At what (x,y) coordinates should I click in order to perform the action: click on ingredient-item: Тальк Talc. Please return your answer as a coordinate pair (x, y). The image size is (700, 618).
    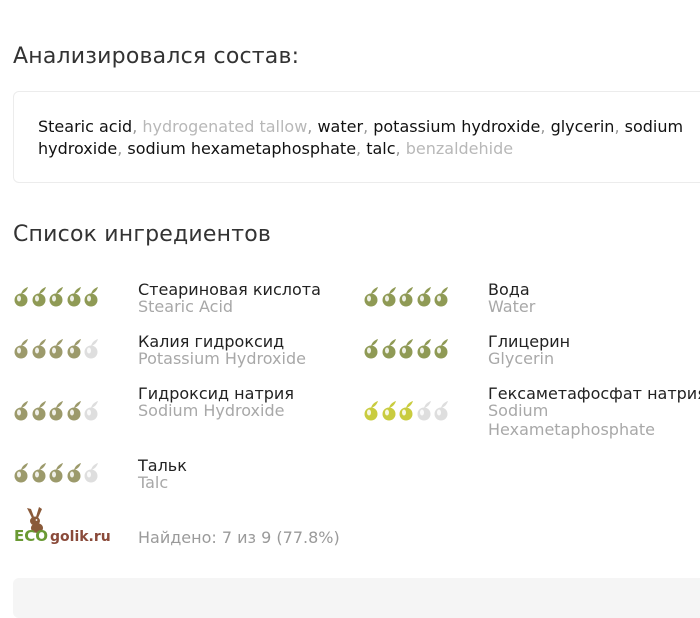
    Looking at the image, I should click on (178, 481).